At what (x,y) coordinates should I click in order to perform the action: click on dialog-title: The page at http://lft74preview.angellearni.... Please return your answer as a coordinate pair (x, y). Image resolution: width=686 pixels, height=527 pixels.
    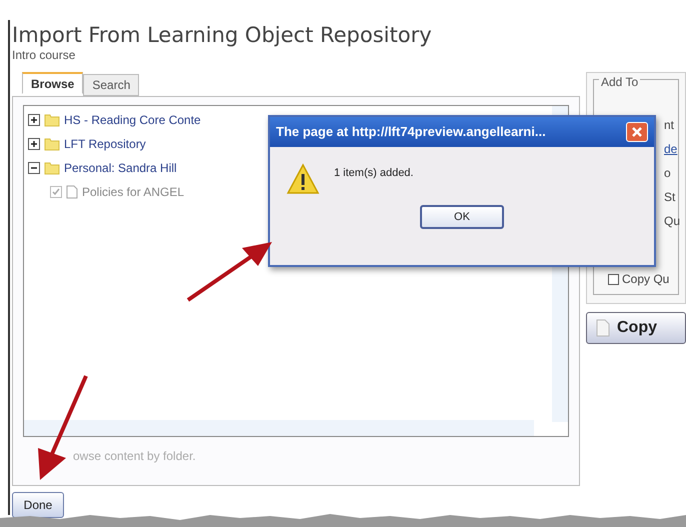
    Looking at the image, I should click on (411, 132).